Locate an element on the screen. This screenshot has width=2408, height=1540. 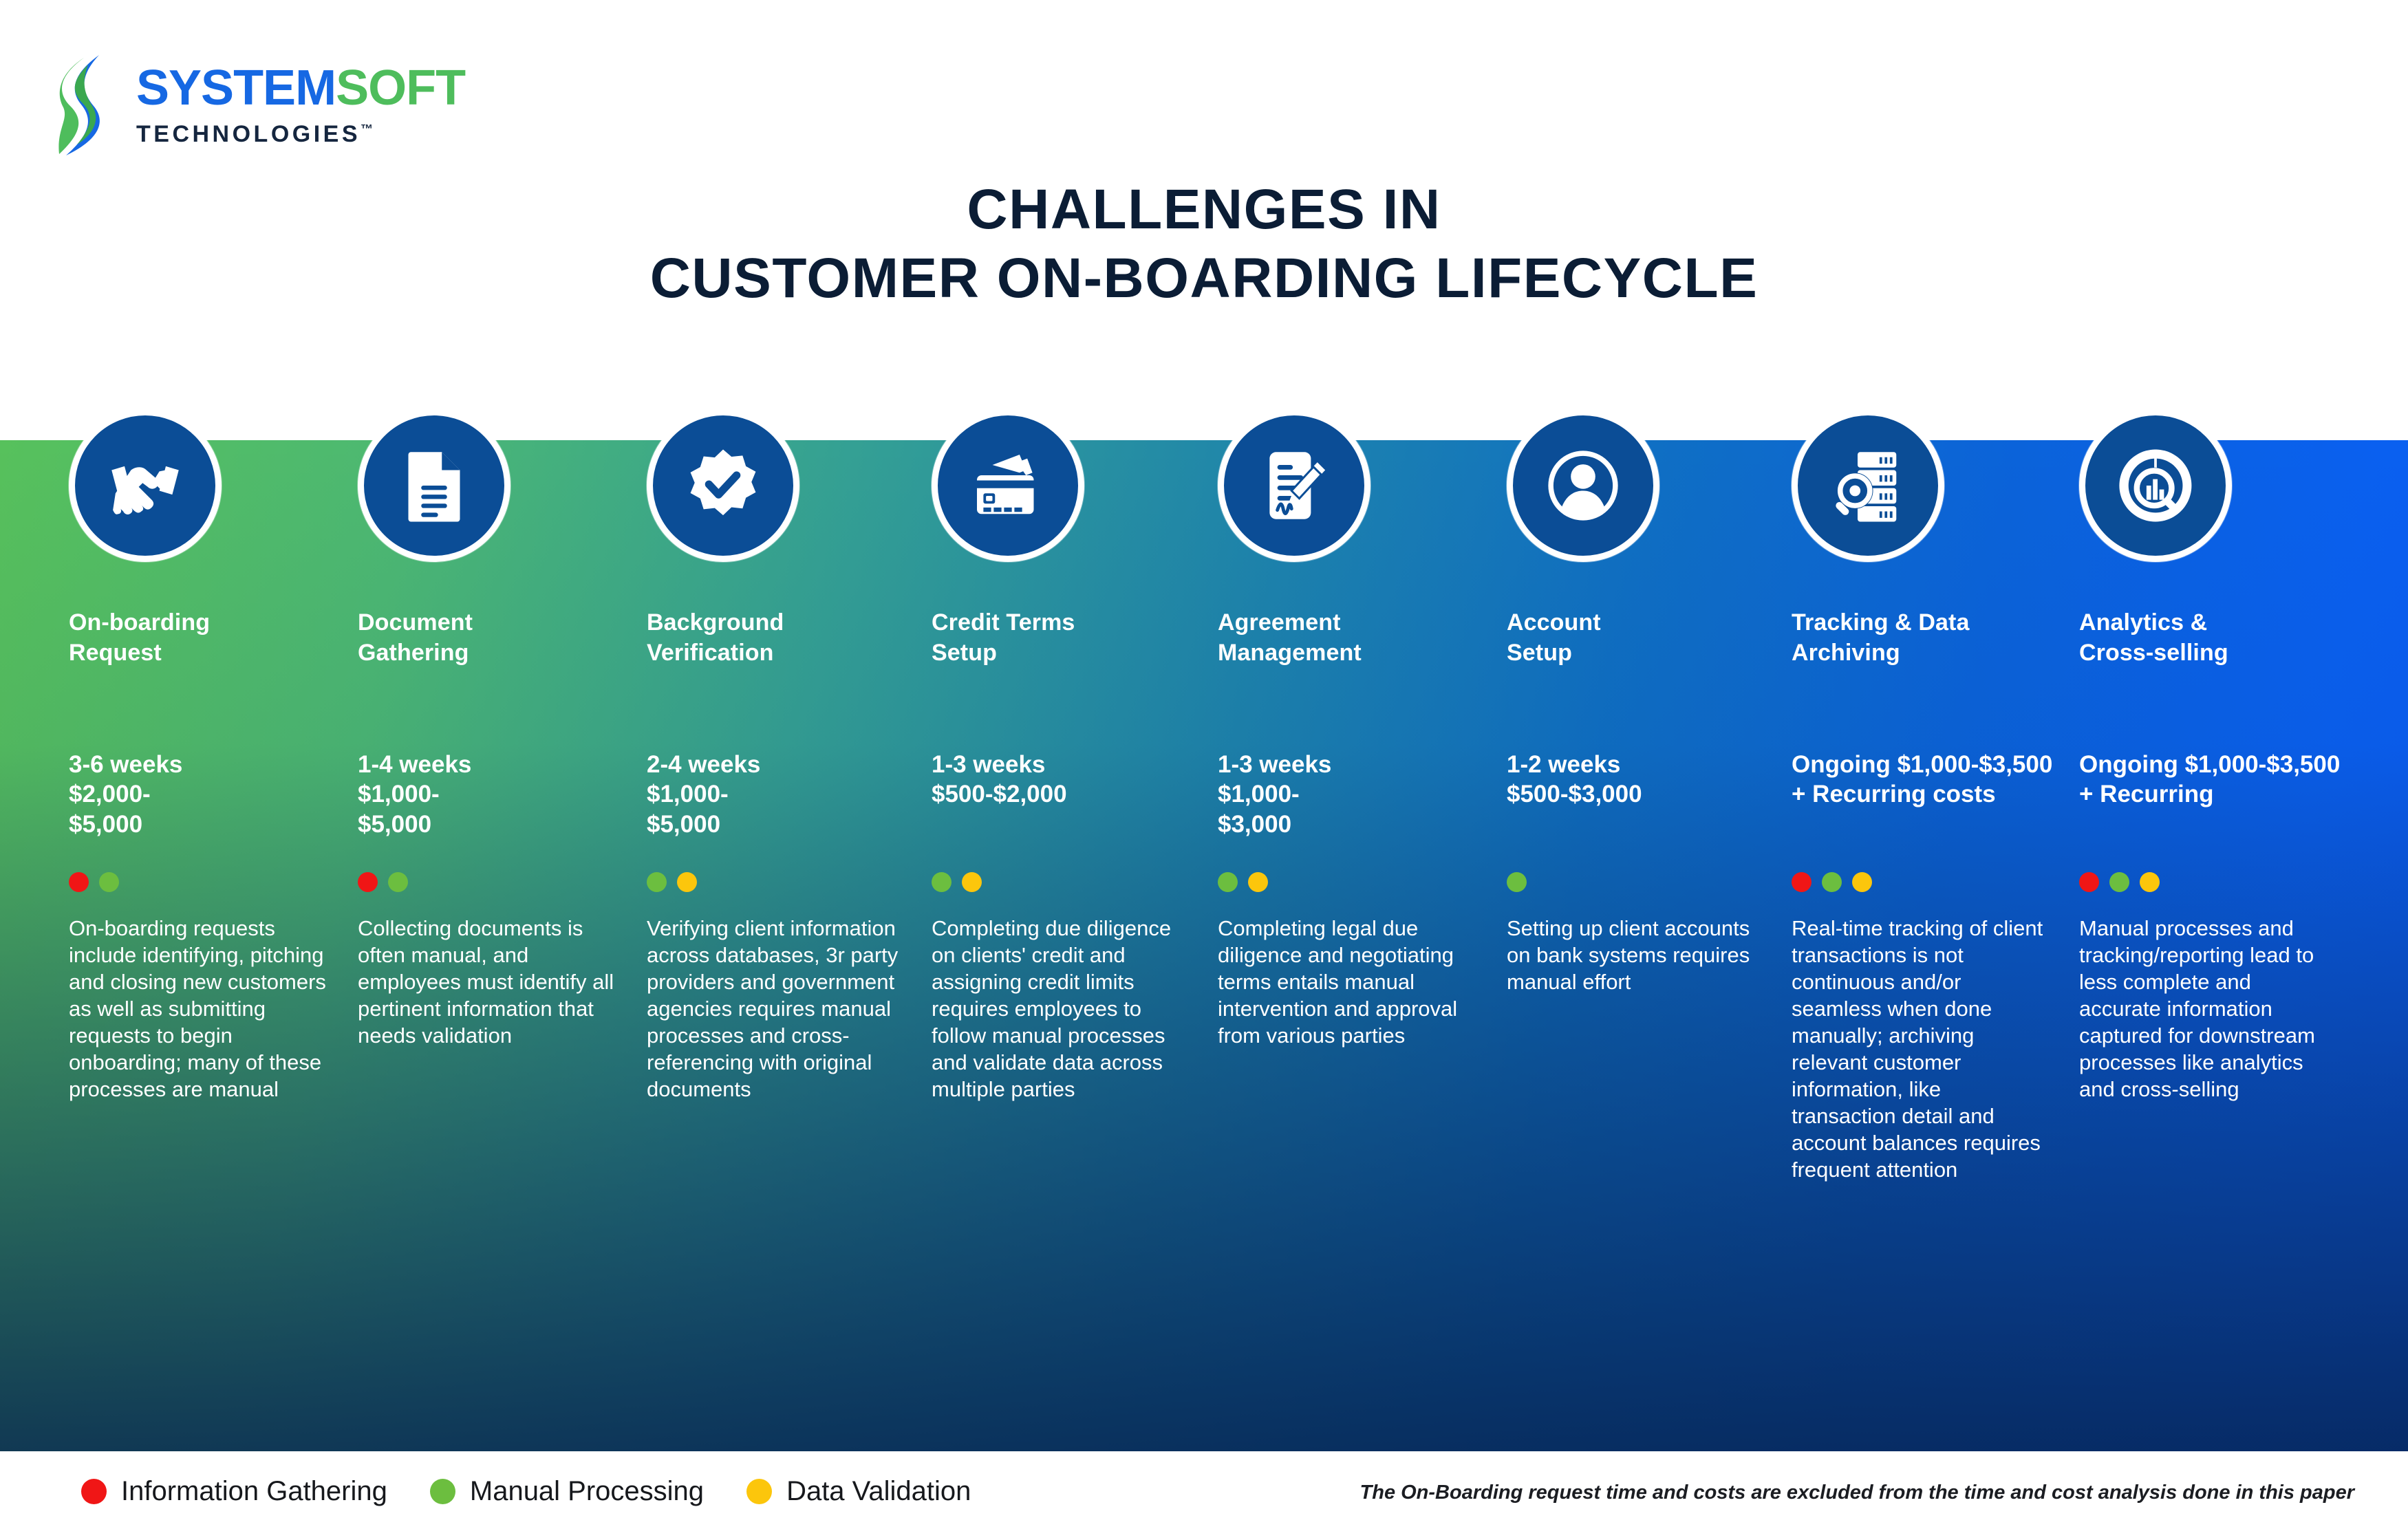
stage-time-and-cost: 1-3 weeks $500-$2,000 is located at coordinates (999, 779).